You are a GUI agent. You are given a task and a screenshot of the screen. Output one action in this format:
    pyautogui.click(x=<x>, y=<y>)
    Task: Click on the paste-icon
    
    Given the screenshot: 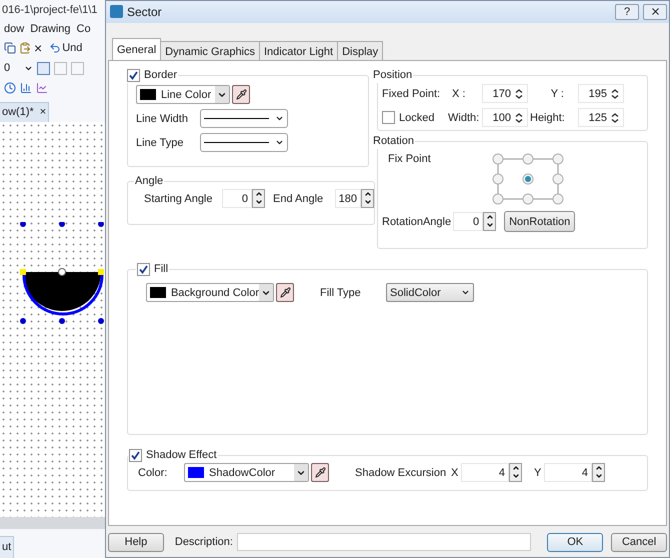 What is the action you would take?
    pyautogui.click(x=25, y=48)
    